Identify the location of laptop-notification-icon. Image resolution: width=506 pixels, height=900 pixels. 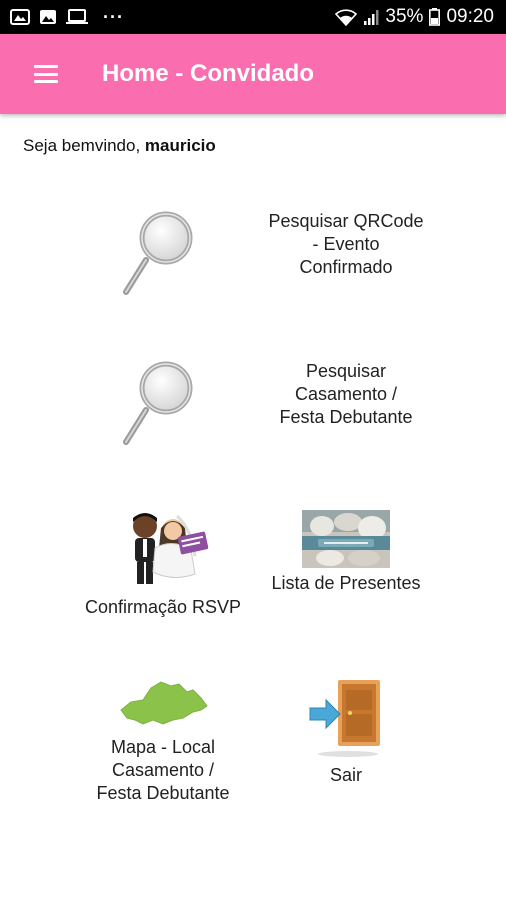
(77, 16).